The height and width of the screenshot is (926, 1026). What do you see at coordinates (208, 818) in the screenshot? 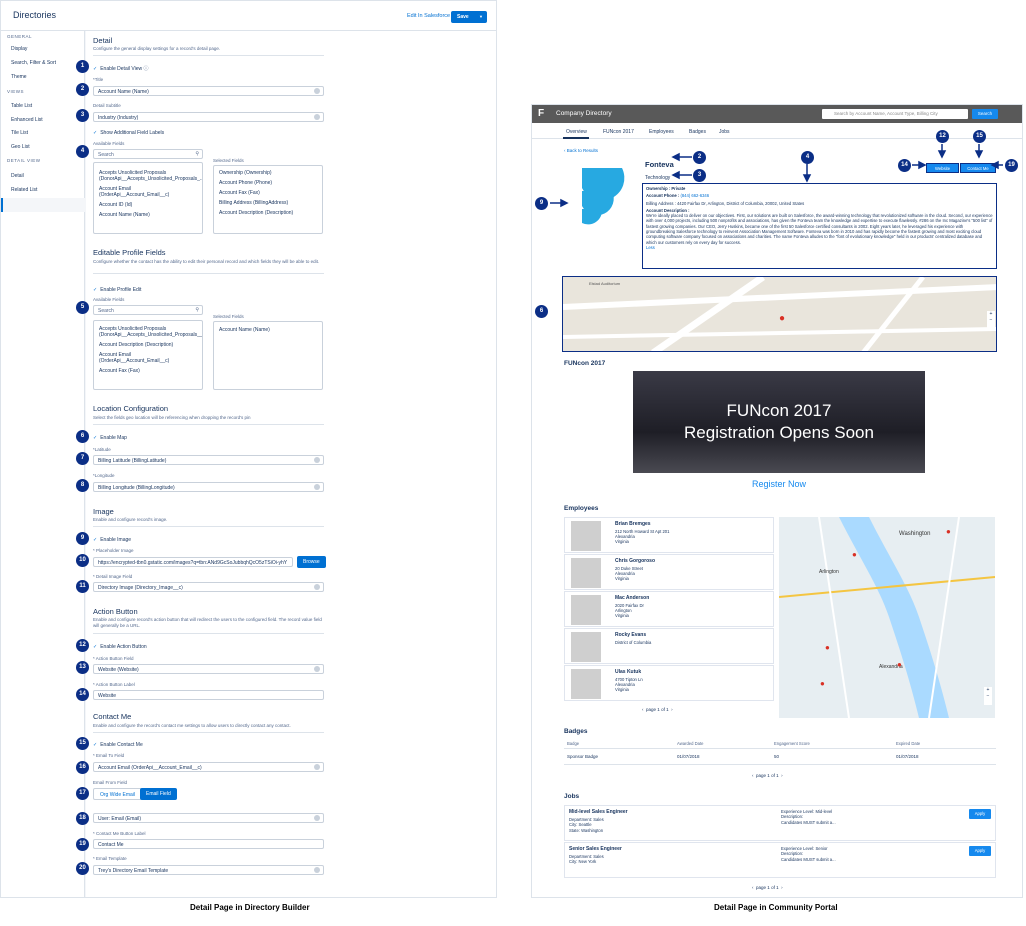
I see `user-email-field: User: Email (Email)` at bounding box center [208, 818].